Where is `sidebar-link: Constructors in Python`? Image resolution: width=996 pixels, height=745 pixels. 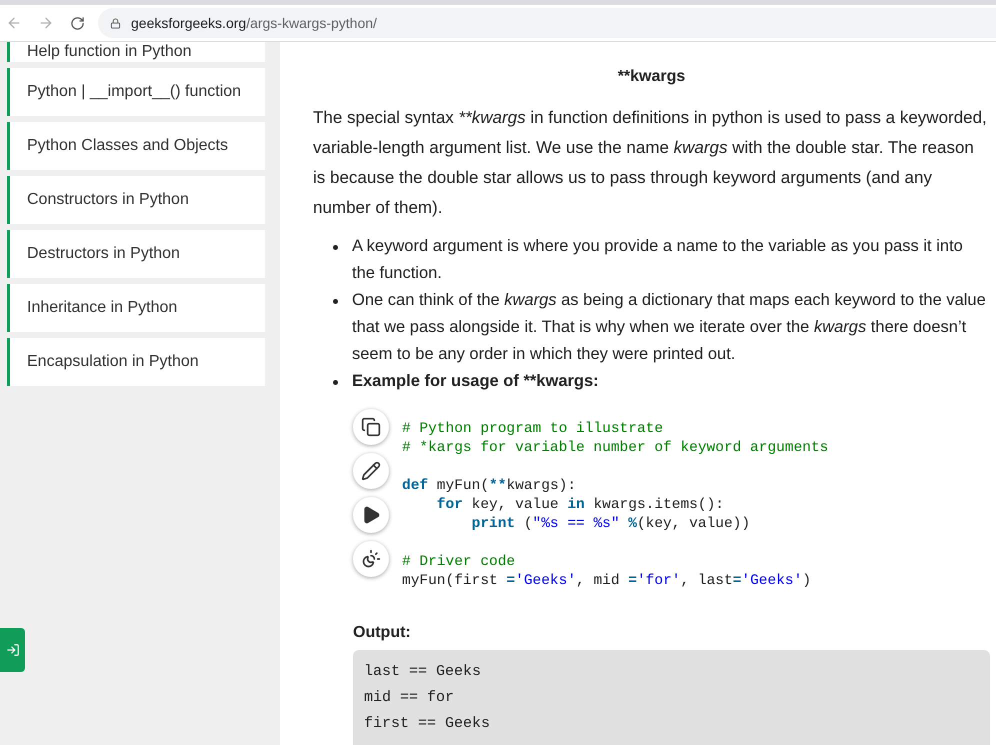
sidebar-link: Constructors in Python is located at coordinates (136, 200).